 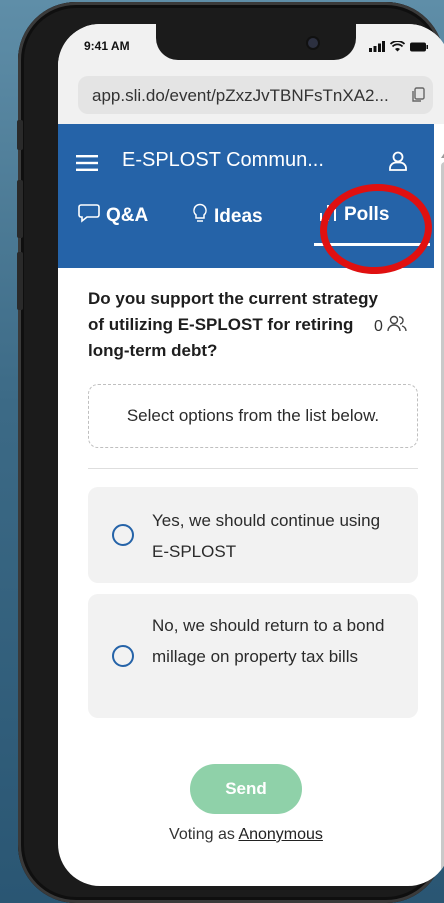 I want to click on tab-ideas-label: Ideas, so click(x=238, y=216).